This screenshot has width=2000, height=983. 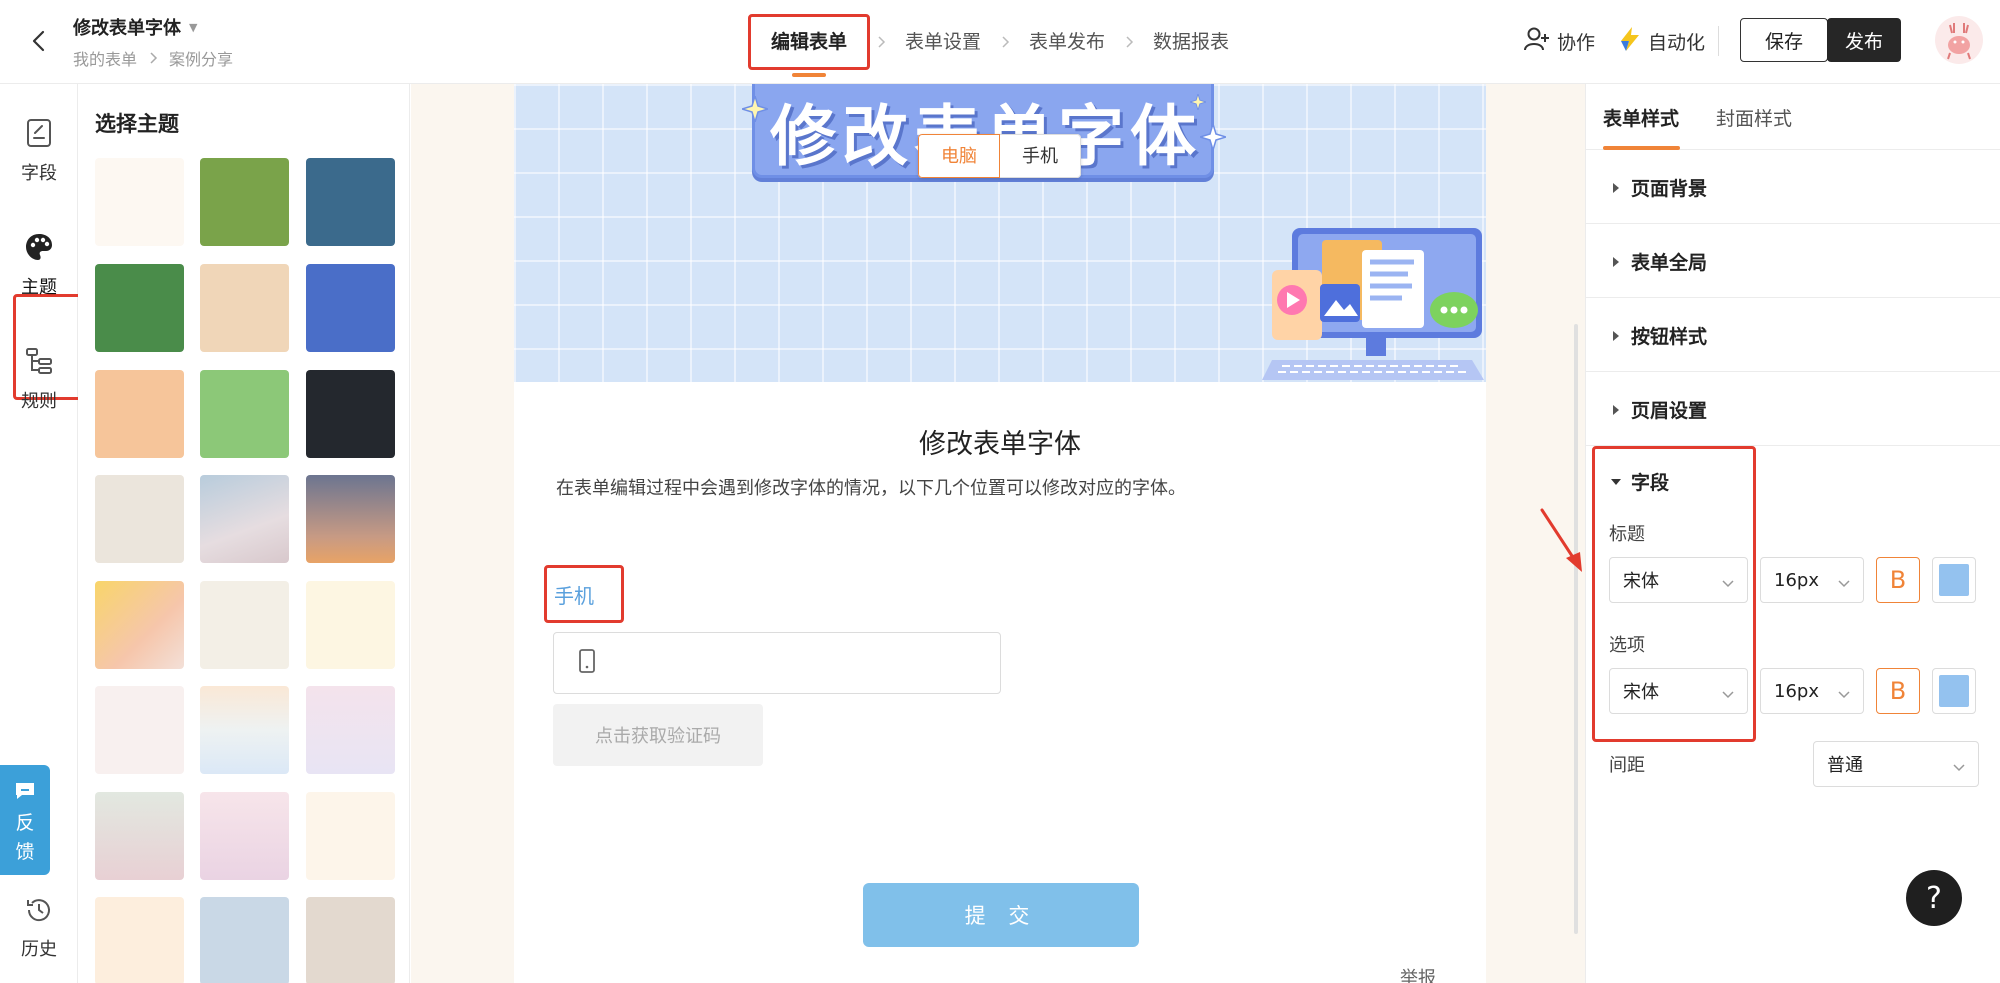 I want to click on section-fields-title: 字段, so click(x=1650, y=481).